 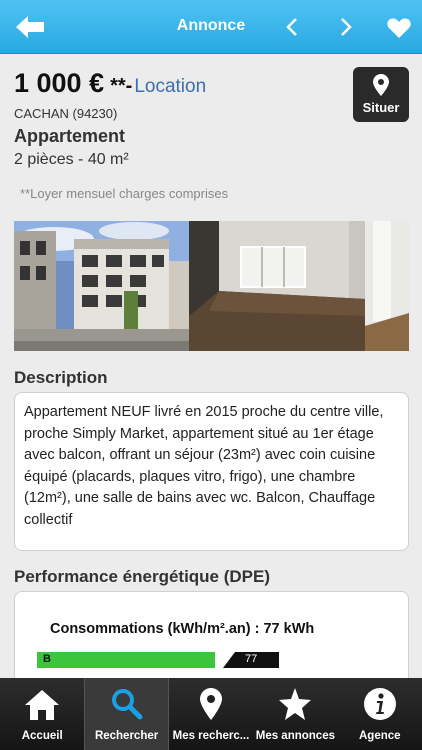 I want to click on tab-rechercher: Rechercher, so click(x=126, y=714).